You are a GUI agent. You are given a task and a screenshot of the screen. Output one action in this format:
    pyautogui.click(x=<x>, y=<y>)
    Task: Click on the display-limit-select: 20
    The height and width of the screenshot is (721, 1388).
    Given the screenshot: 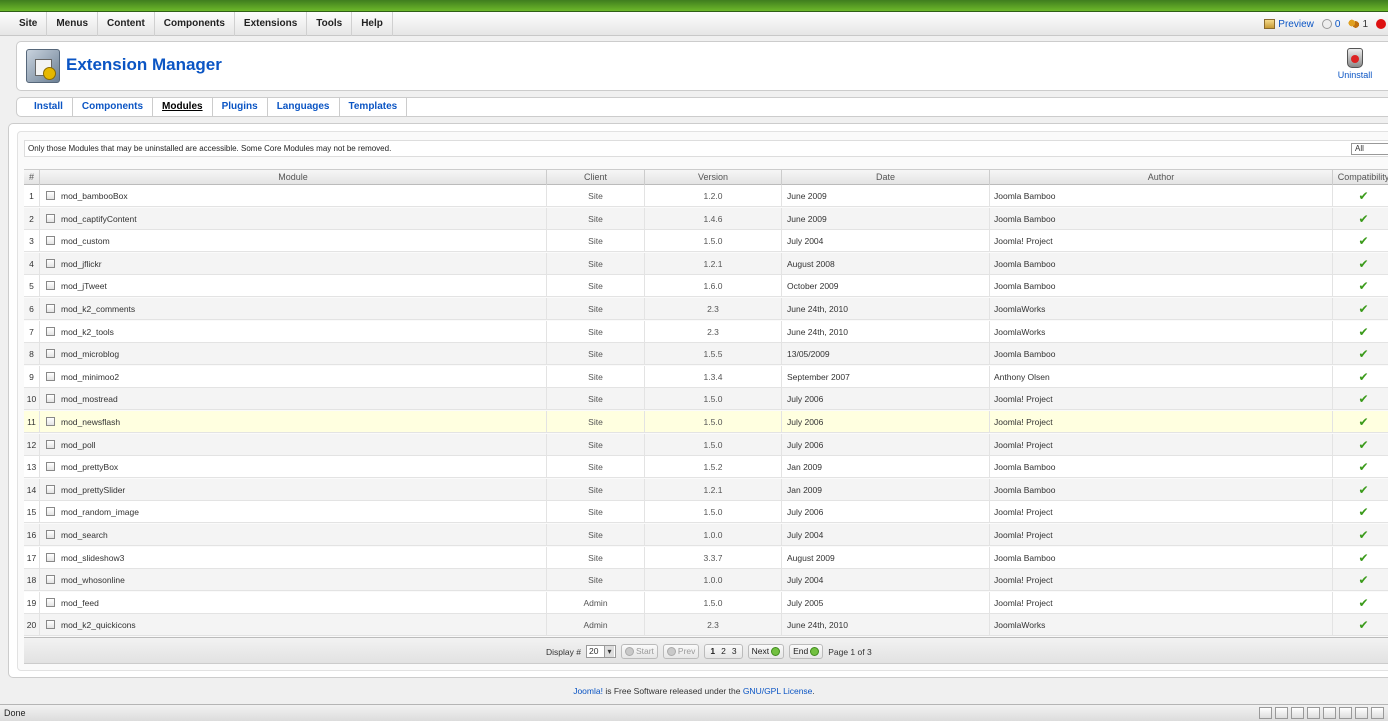 What is the action you would take?
    pyautogui.click(x=600, y=651)
    